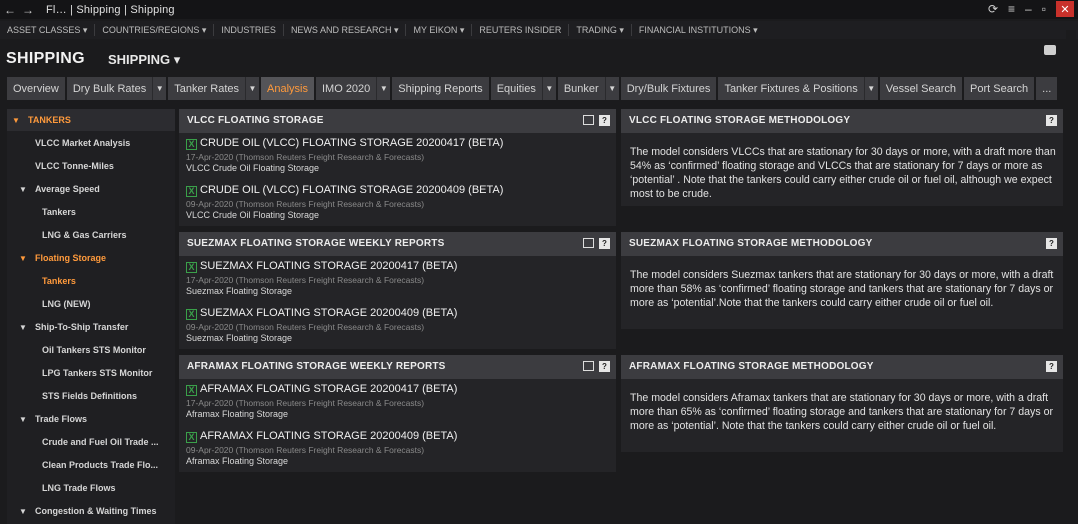 Image resolution: width=1078 pixels, height=524 pixels. Describe the element at coordinates (999, 88) in the screenshot. I see `tab-item: Port Search` at that location.